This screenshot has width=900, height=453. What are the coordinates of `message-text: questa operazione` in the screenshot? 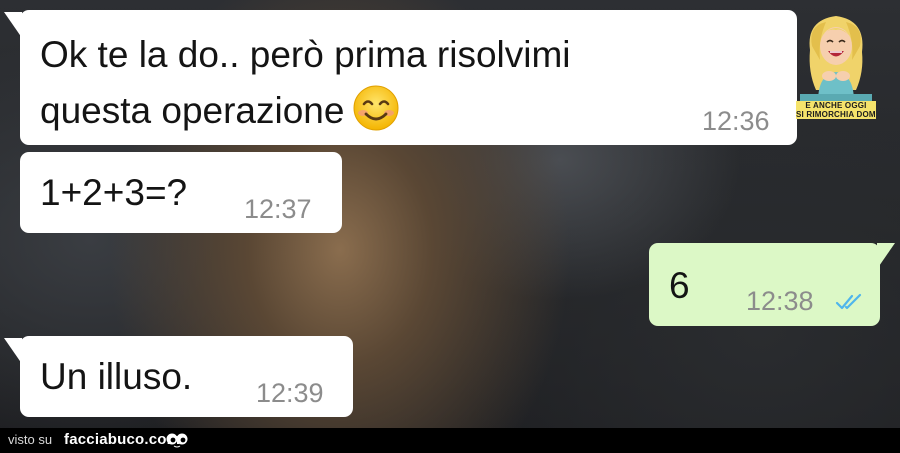 It's located at (220, 111).